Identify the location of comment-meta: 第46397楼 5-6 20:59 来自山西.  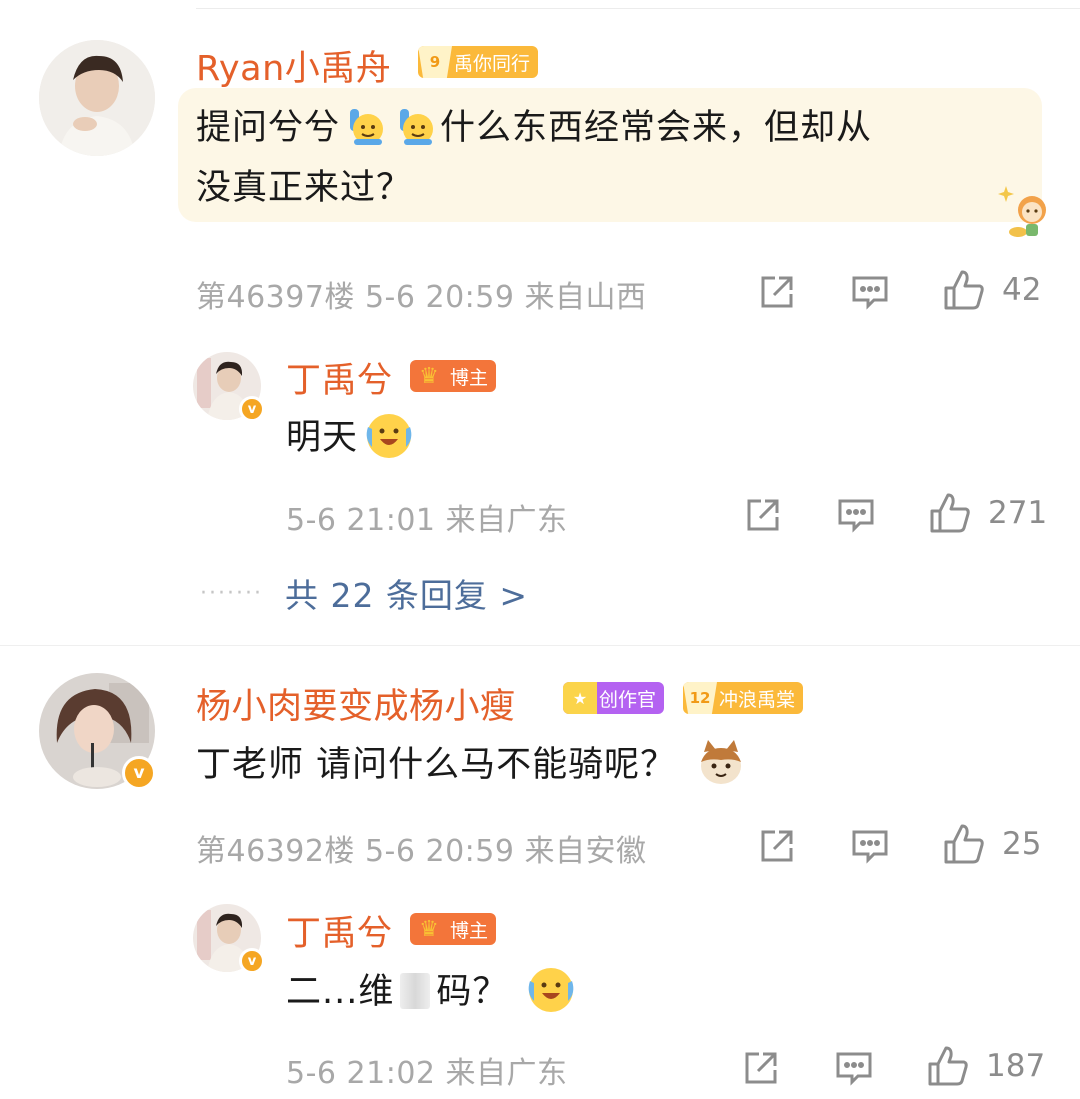
(421, 297).